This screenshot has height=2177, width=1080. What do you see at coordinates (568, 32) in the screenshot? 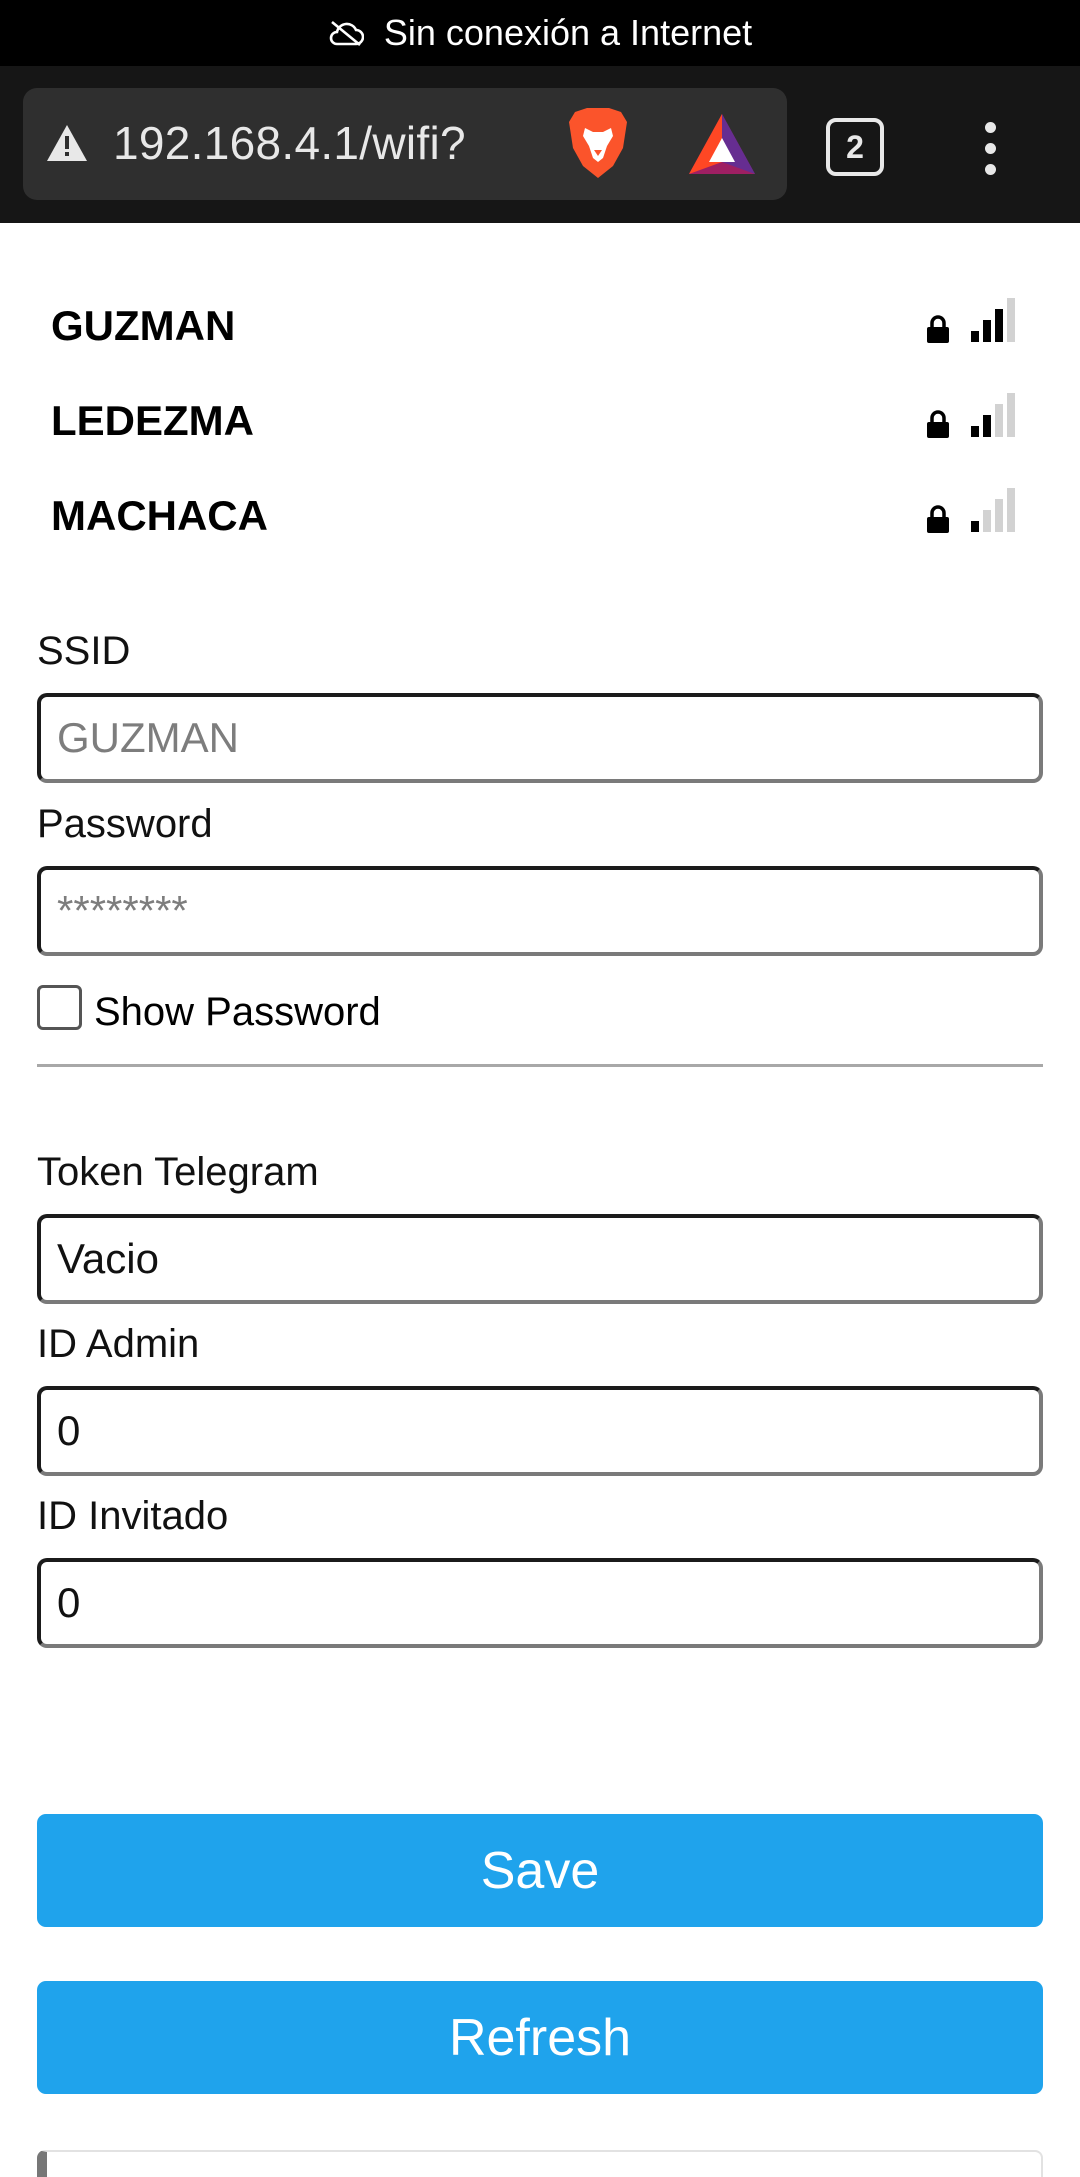
I see `status-text: Sin conexión a Internet` at bounding box center [568, 32].